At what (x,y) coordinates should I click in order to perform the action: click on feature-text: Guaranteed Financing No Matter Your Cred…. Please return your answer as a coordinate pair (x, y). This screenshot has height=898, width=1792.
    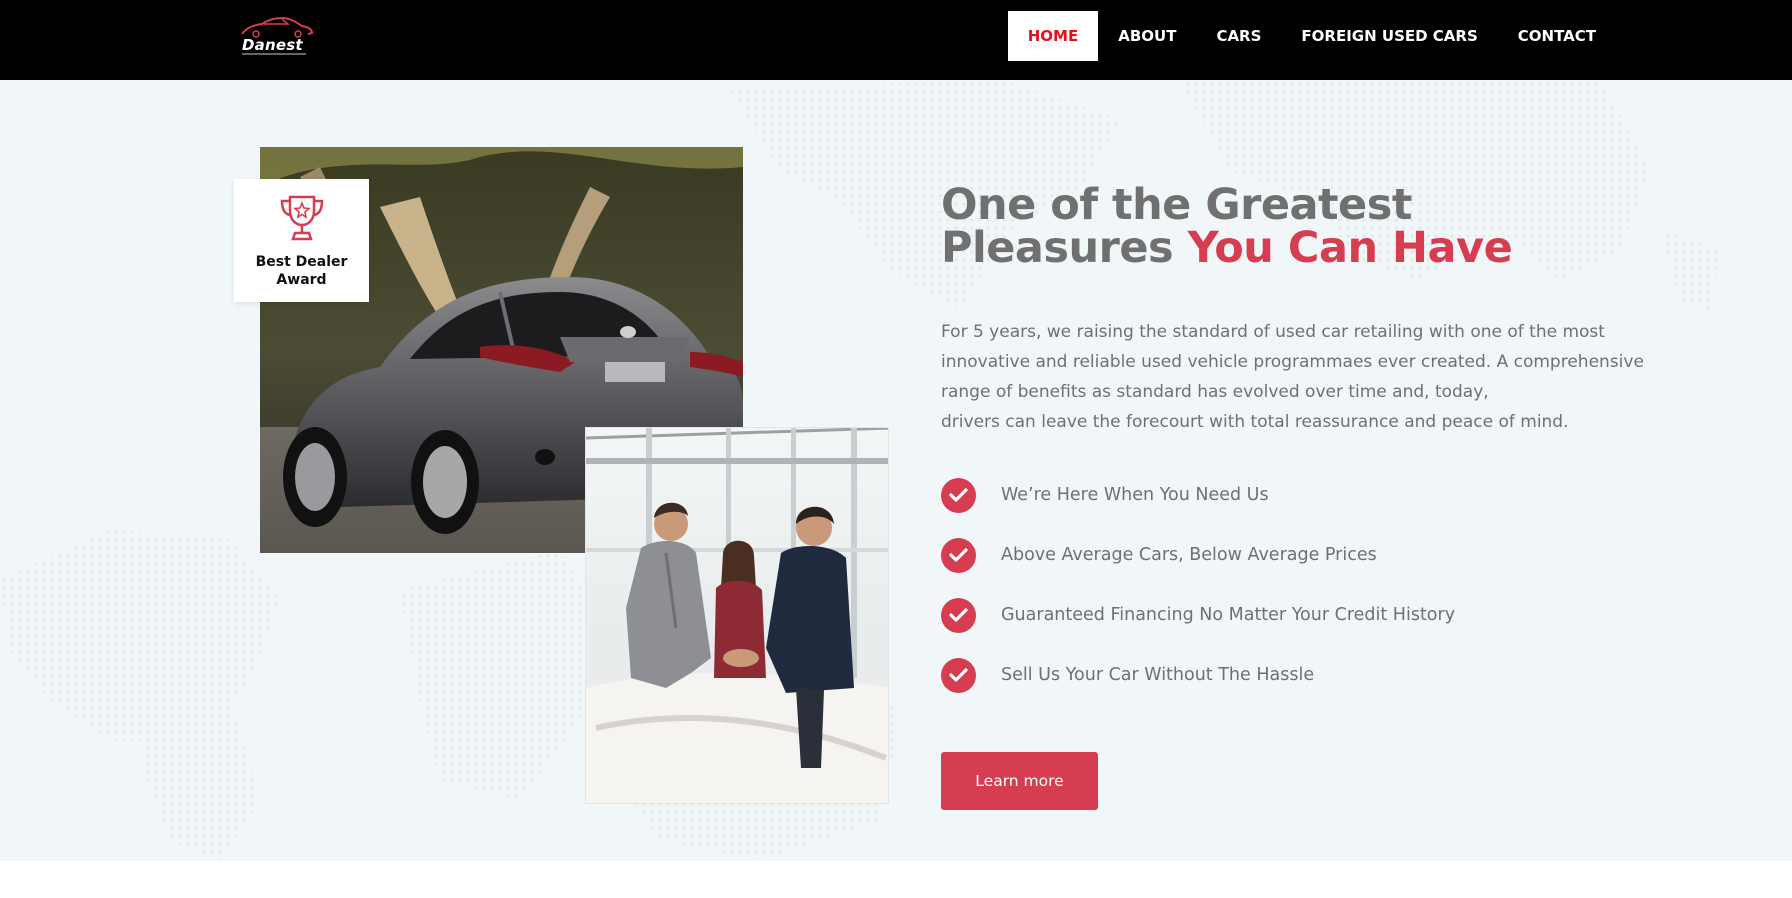
    Looking at the image, I should click on (1228, 615).